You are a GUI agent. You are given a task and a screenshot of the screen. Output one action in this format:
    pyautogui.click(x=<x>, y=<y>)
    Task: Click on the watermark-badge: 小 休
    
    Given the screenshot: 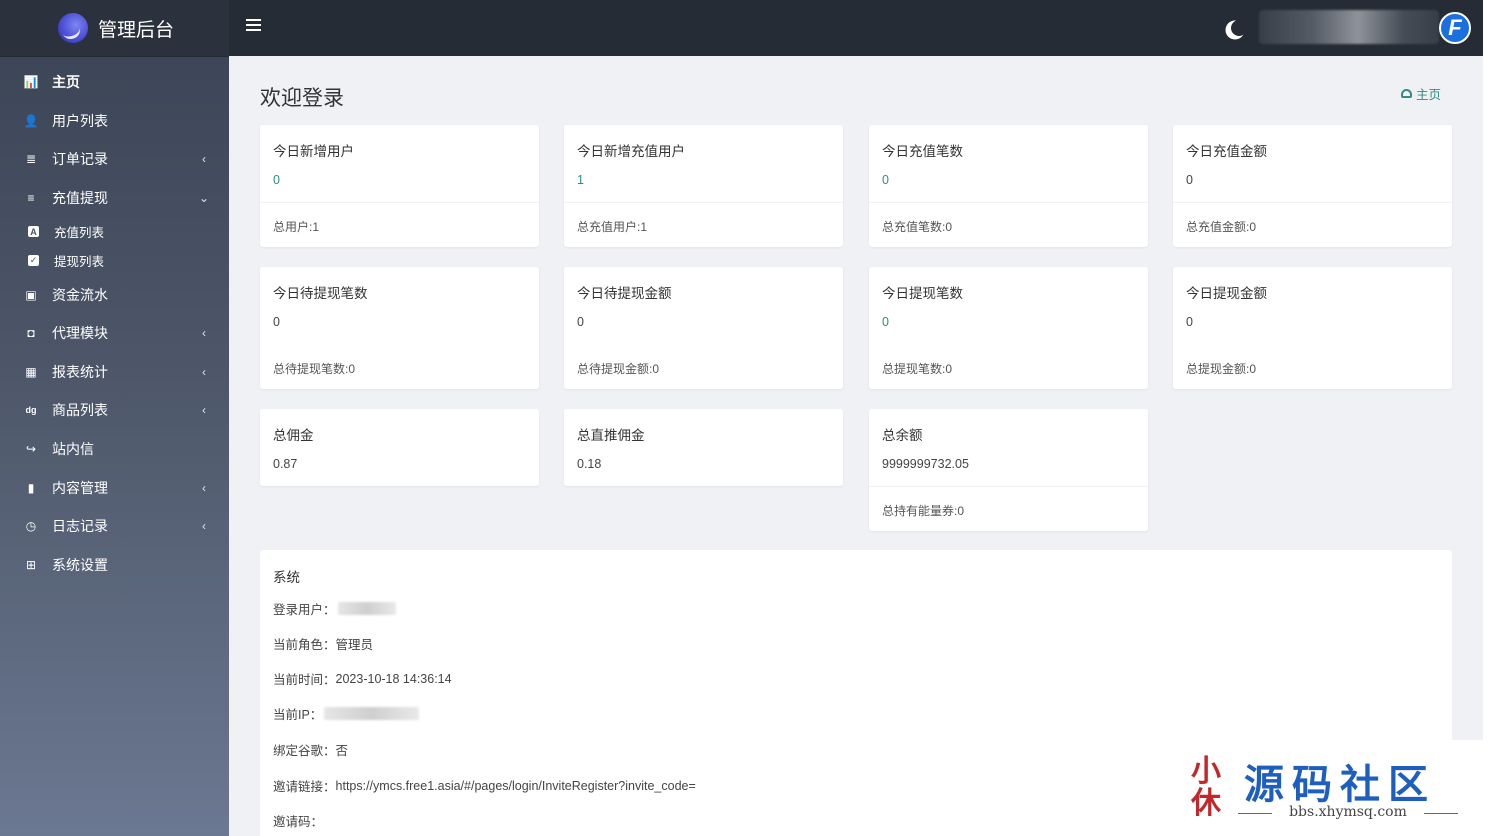 What is the action you would take?
    pyautogui.click(x=1206, y=788)
    